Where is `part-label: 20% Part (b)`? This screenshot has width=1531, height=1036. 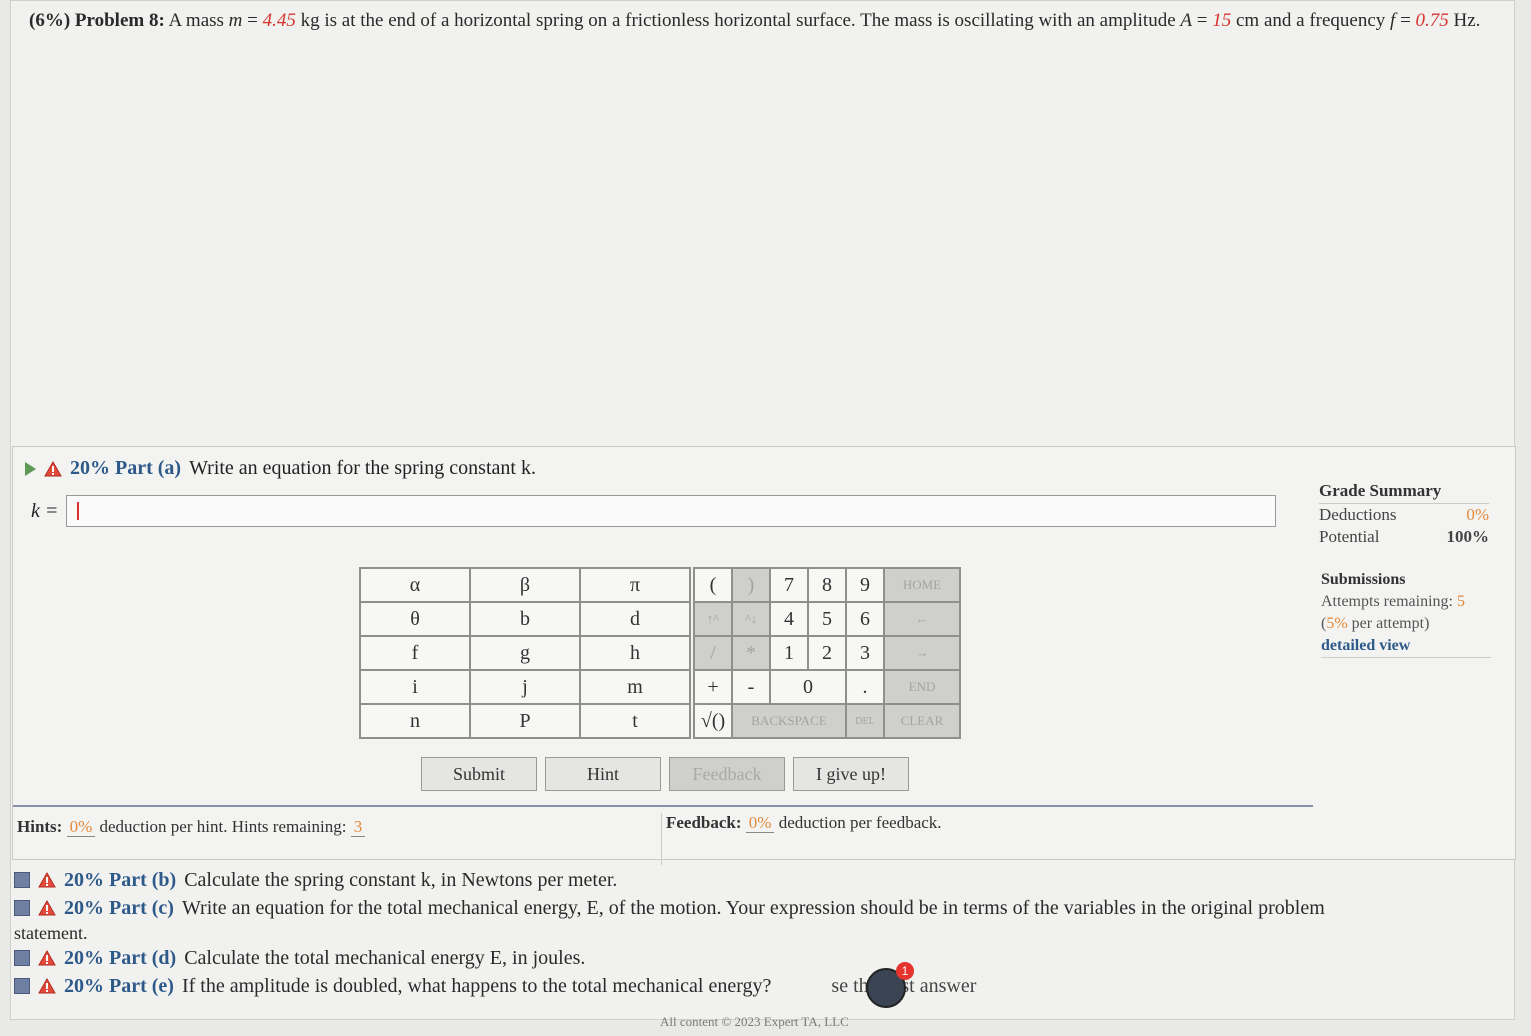 part-label: 20% Part (b) is located at coordinates (120, 880).